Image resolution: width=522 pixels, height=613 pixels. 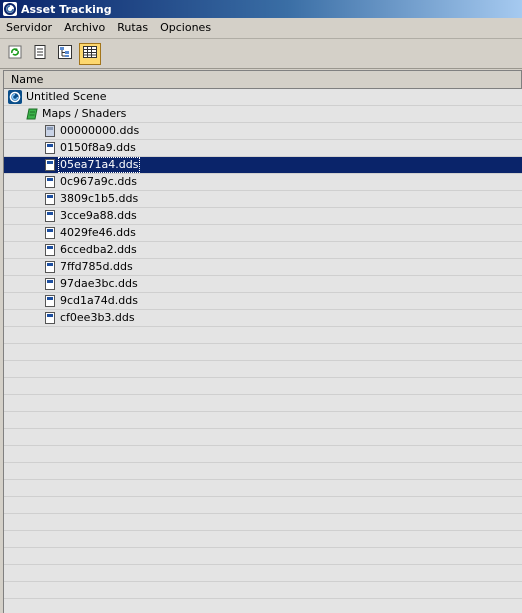 I want to click on tree-view-icon, so click(x=65, y=53).